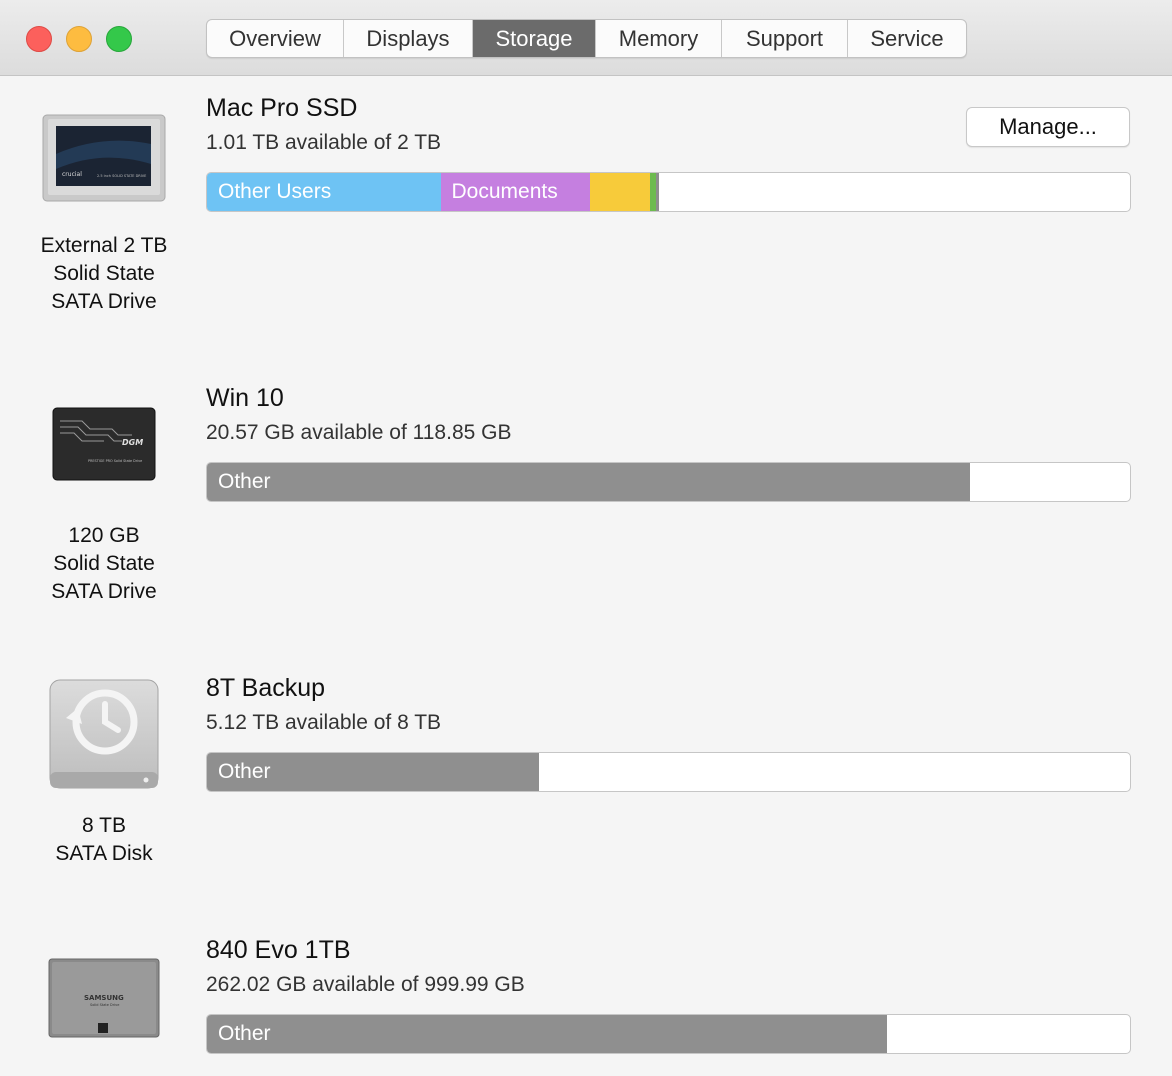  I want to click on tab-service: Service, so click(907, 38).